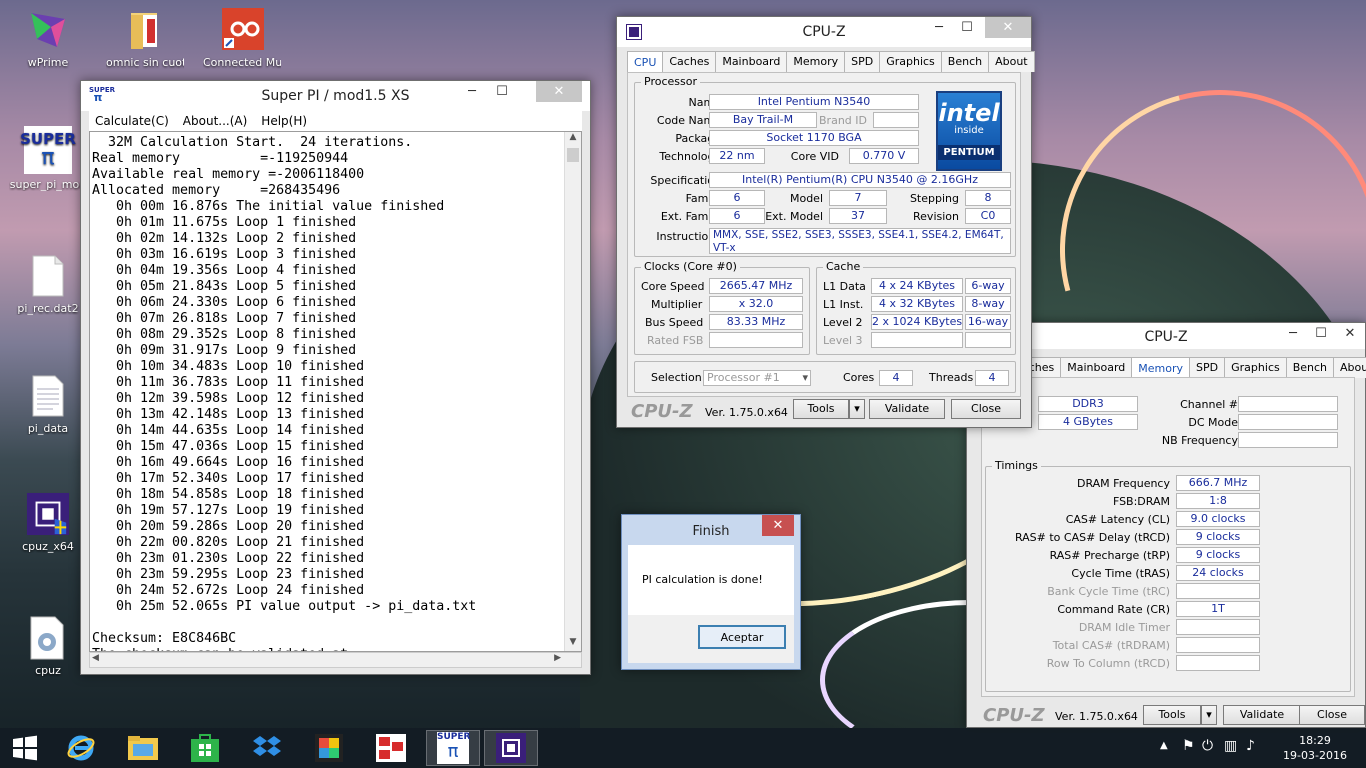  I want to click on timing-value, so click(1218, 627).